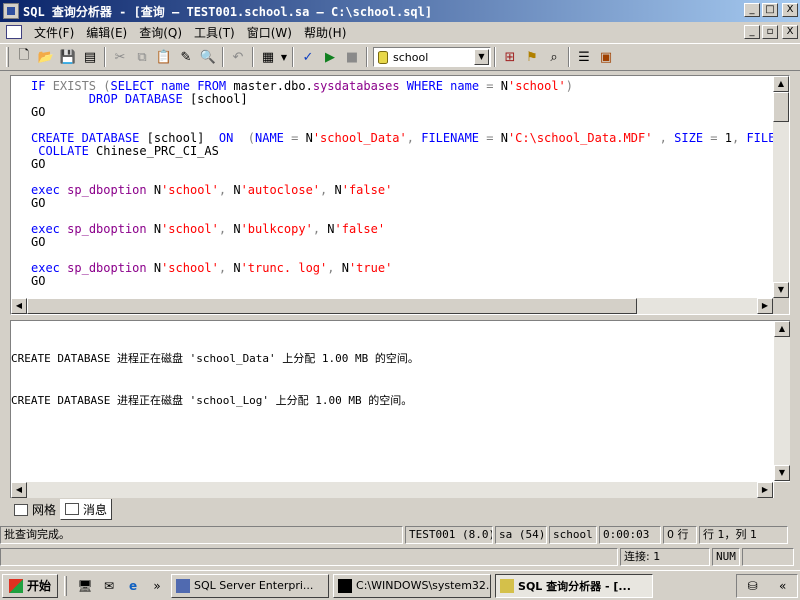  Describe the element at coordinates (360, 229) in the screenshot. I see `code-token: 'false'` at that location.